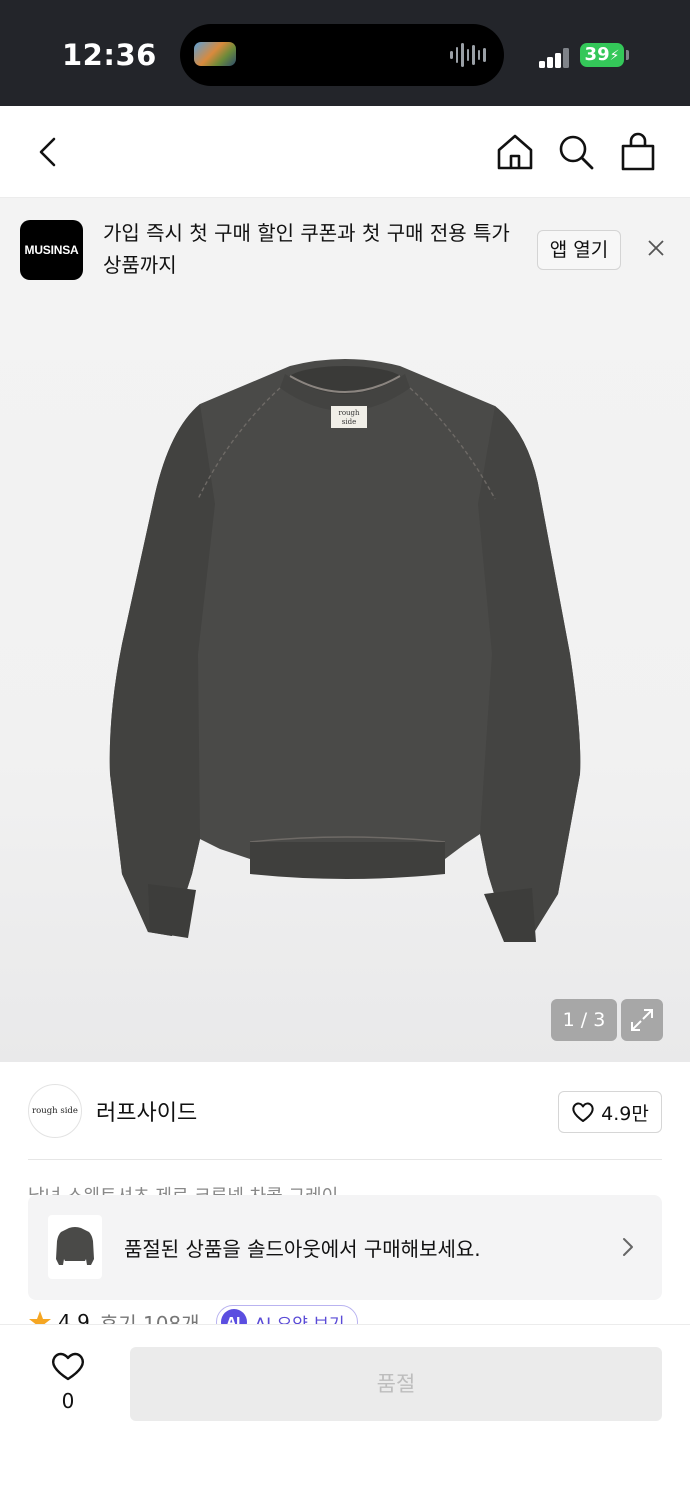 The image size is (690, 1500). Describe the element at coordinates (68, 1401) in the screenshot. I see `wishlist-count: 0` at that location.